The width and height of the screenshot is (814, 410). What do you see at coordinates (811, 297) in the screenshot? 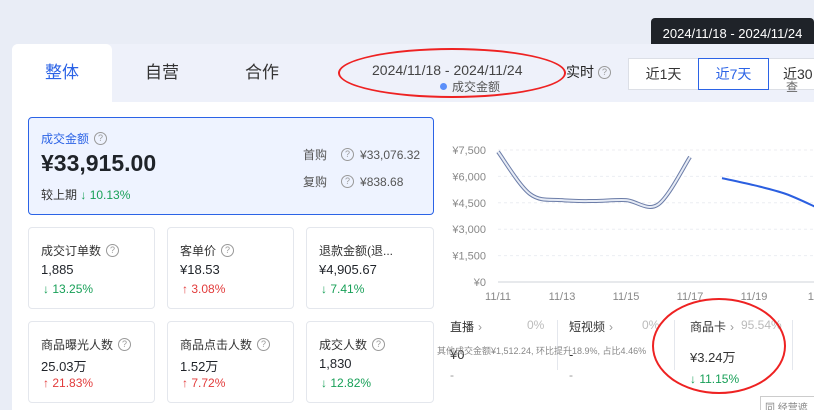
I see `x-tick-label: 11/2` at bounding box center [811, 297].